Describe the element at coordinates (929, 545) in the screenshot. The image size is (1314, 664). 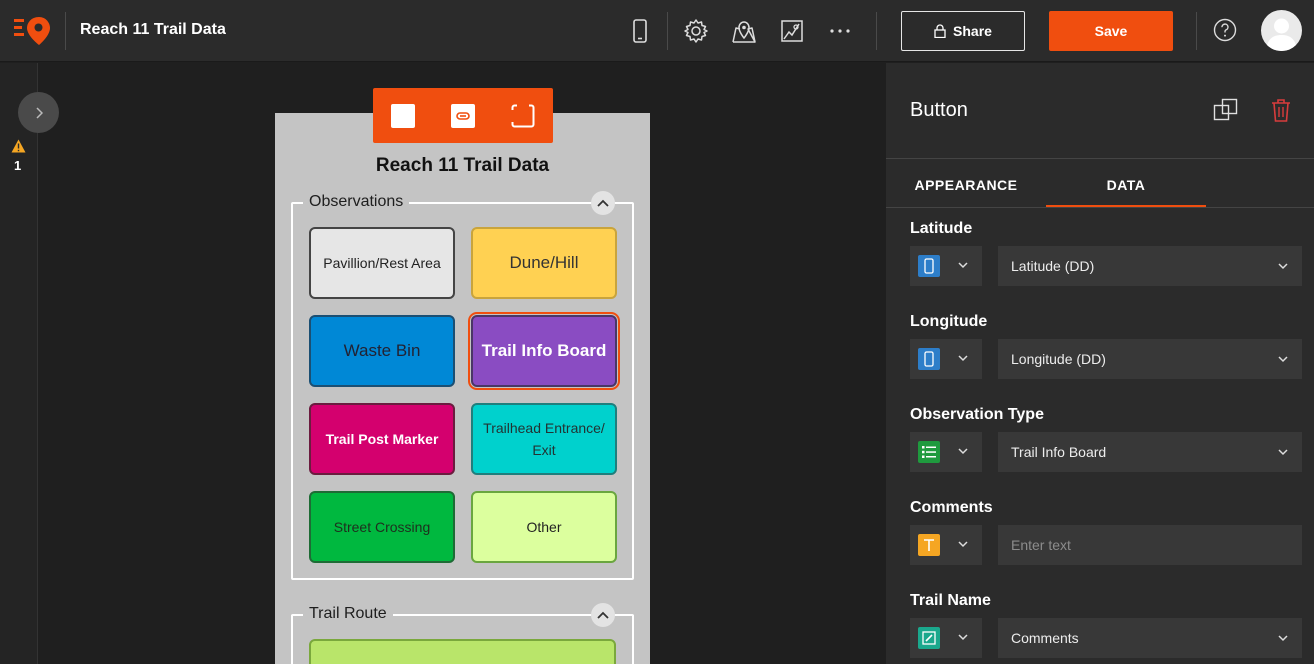
I see `text-icon` at that location.